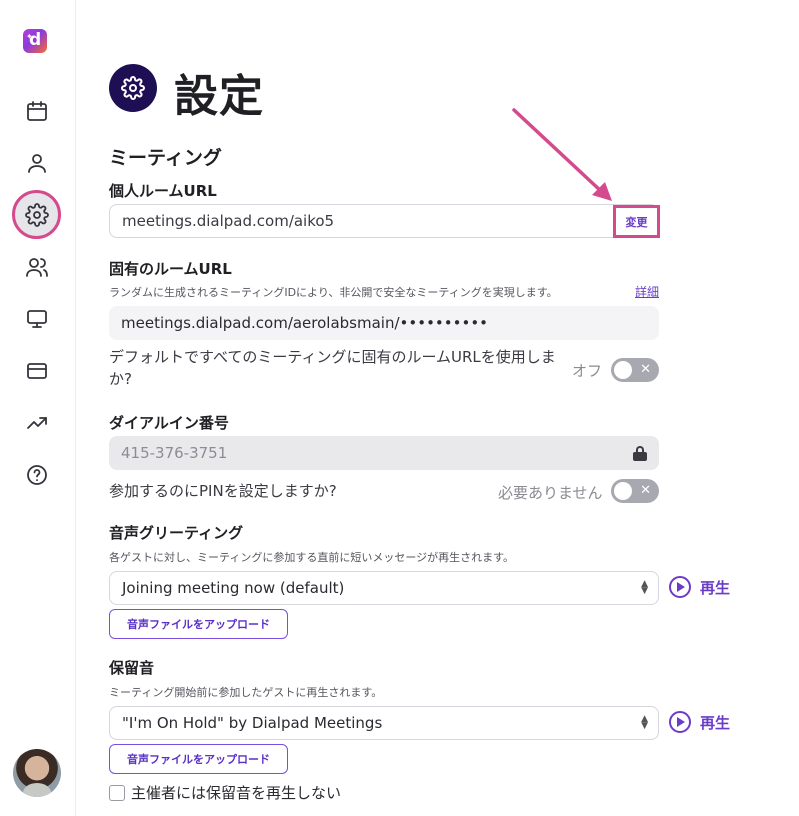 The width and height of the screenshot is (799, 816). I want to click on users-icon, so click(37, 267).